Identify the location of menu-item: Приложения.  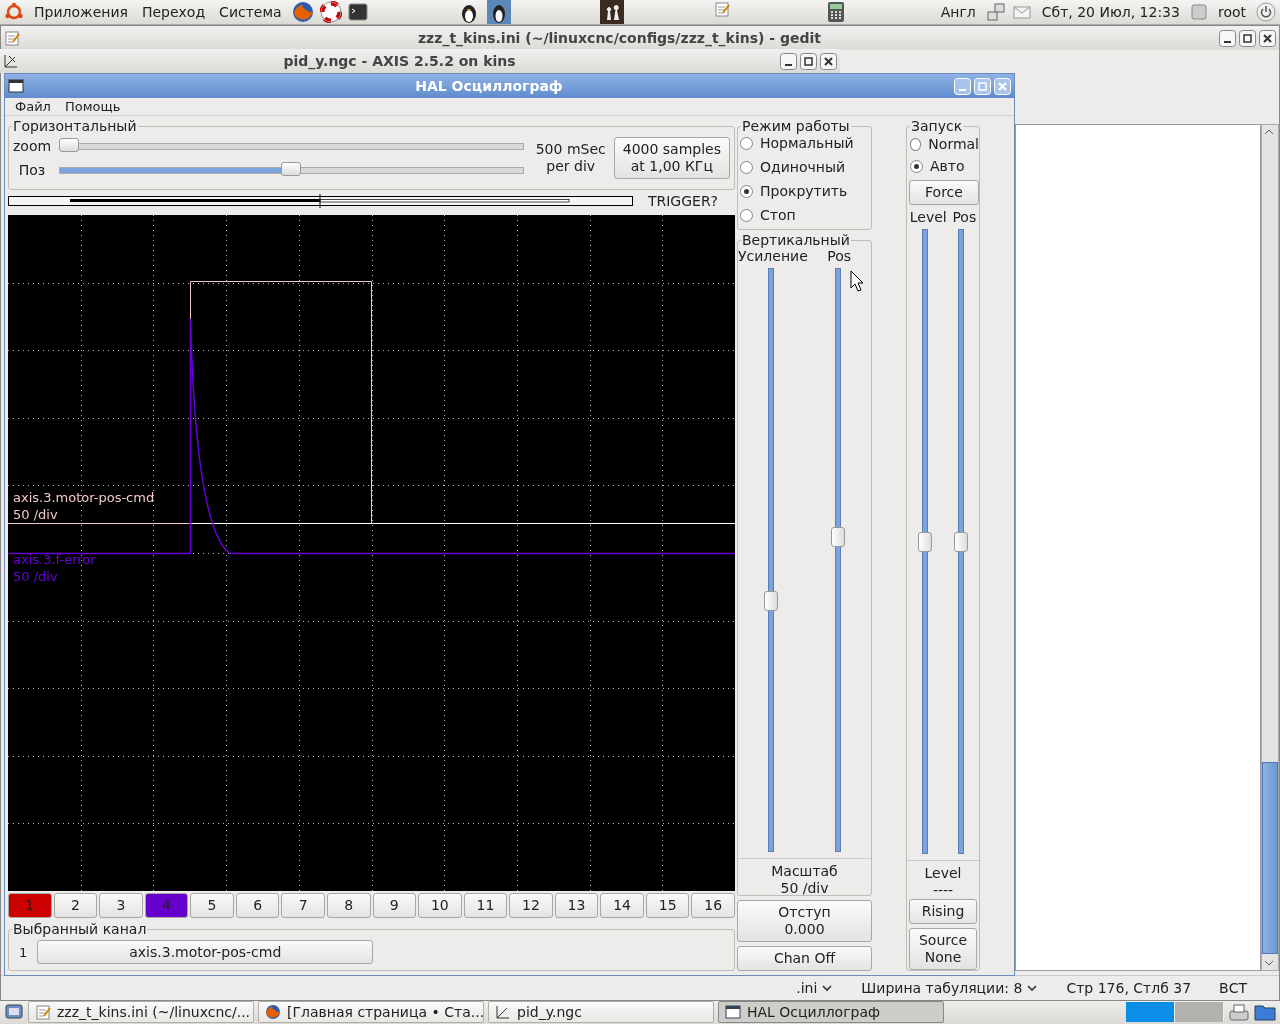
(81, 12).